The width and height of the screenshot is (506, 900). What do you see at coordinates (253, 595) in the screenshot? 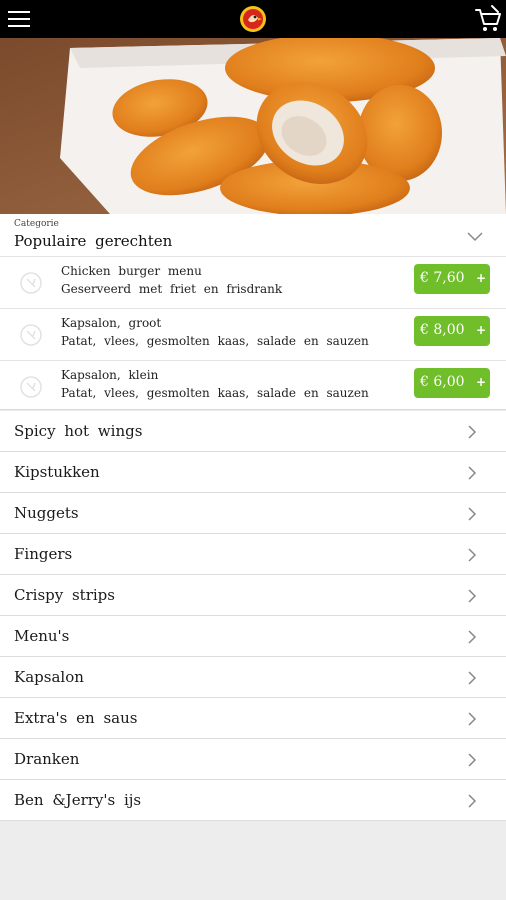
I see `category-item-crispy-strips: Crispy strips` at bounding box center [253, 595].